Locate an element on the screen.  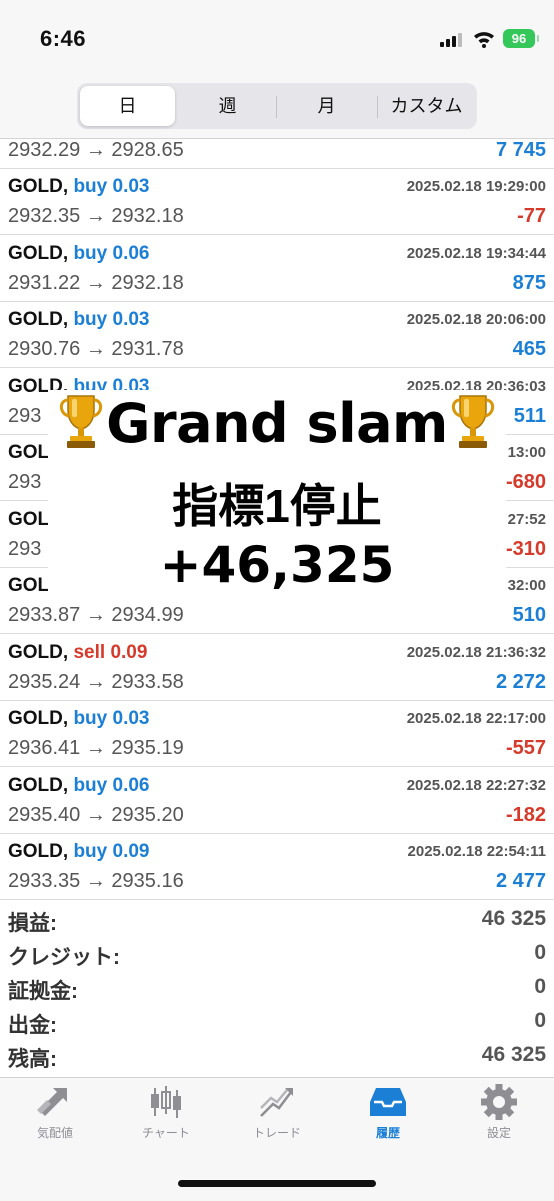
period-selector-area: 日 週 月 カスタム is located at coordinates (277, 108).